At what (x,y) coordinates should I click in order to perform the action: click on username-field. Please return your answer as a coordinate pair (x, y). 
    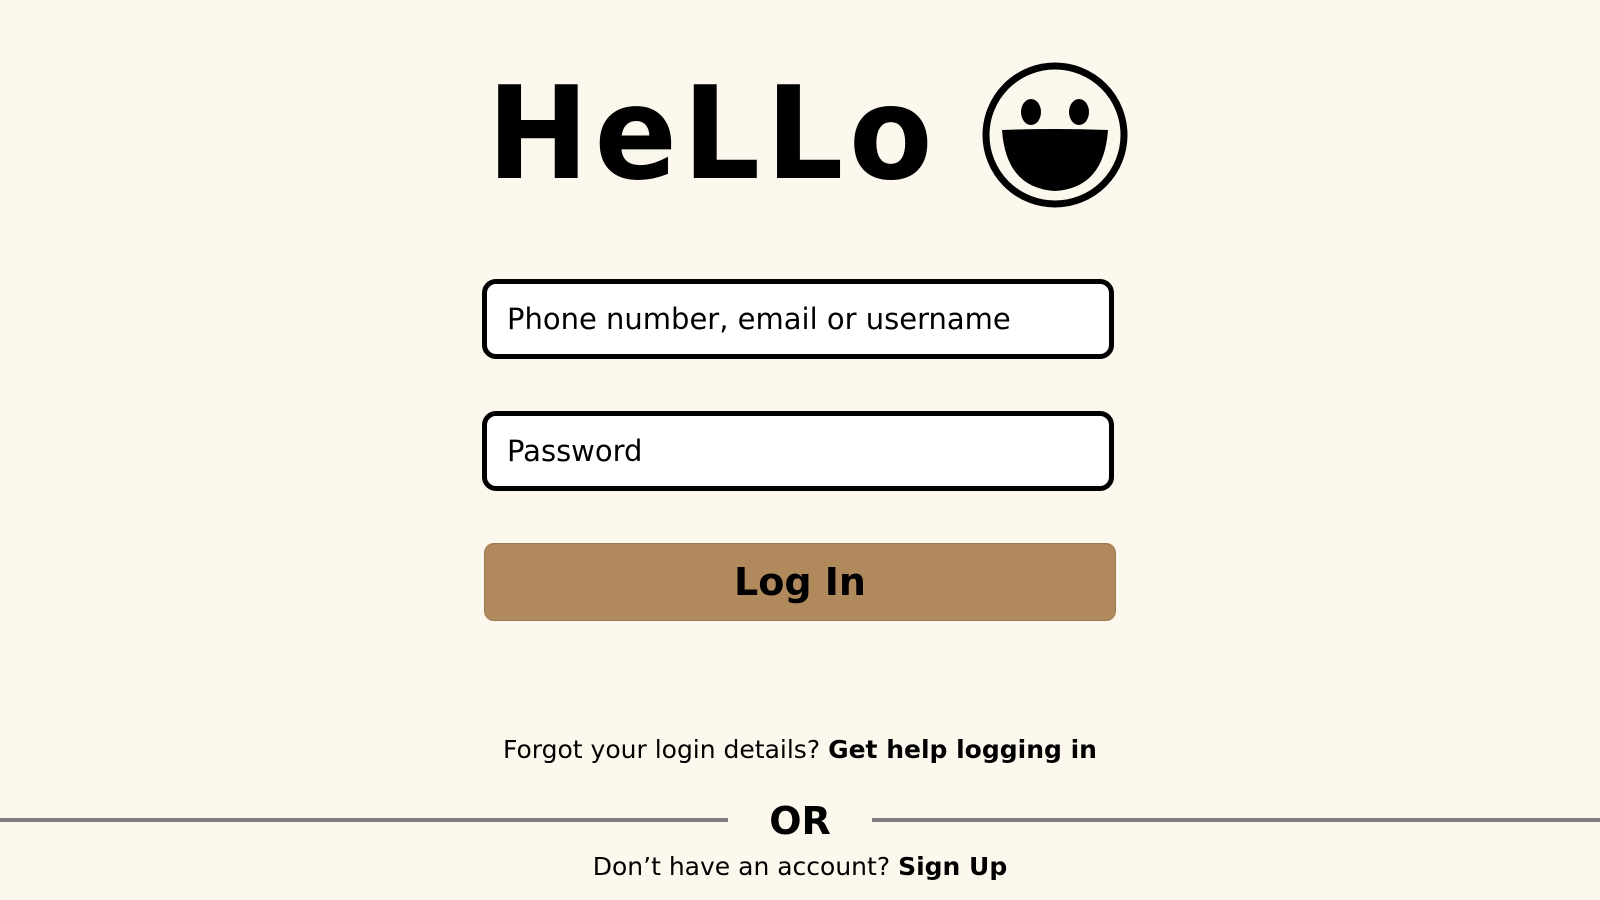
    Looking at the image, I should click on (798, 319).